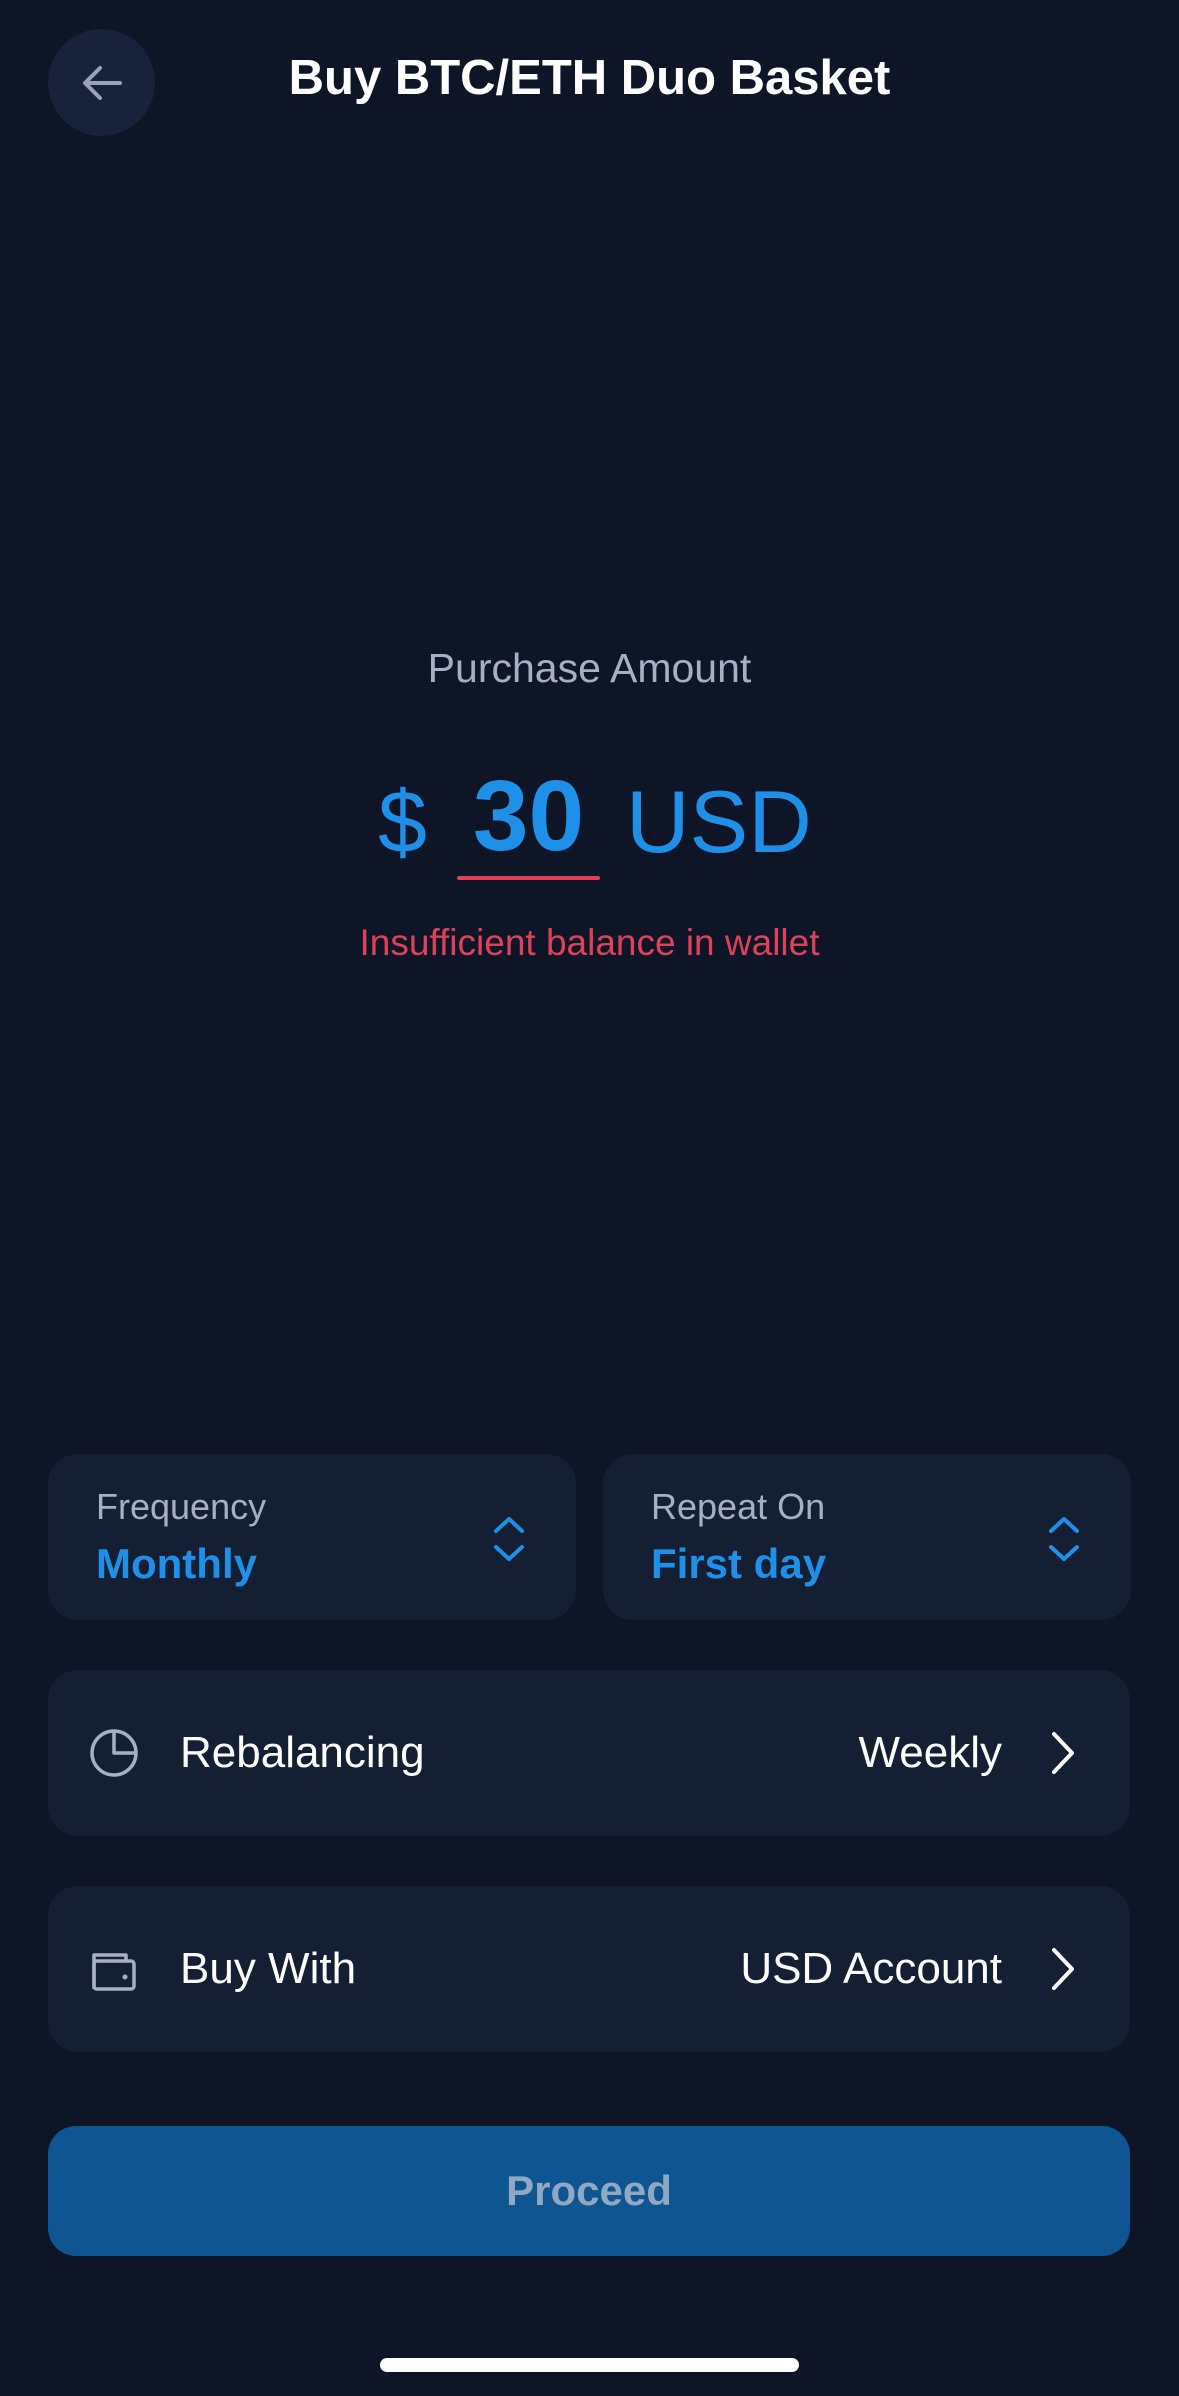 Image resolution: width=1179 pixels, height=2396 pixels. Describe the element at coordinates (589, 668) in the screenshot. I see `purchase-amount-label: Purchase Amount` at that location.